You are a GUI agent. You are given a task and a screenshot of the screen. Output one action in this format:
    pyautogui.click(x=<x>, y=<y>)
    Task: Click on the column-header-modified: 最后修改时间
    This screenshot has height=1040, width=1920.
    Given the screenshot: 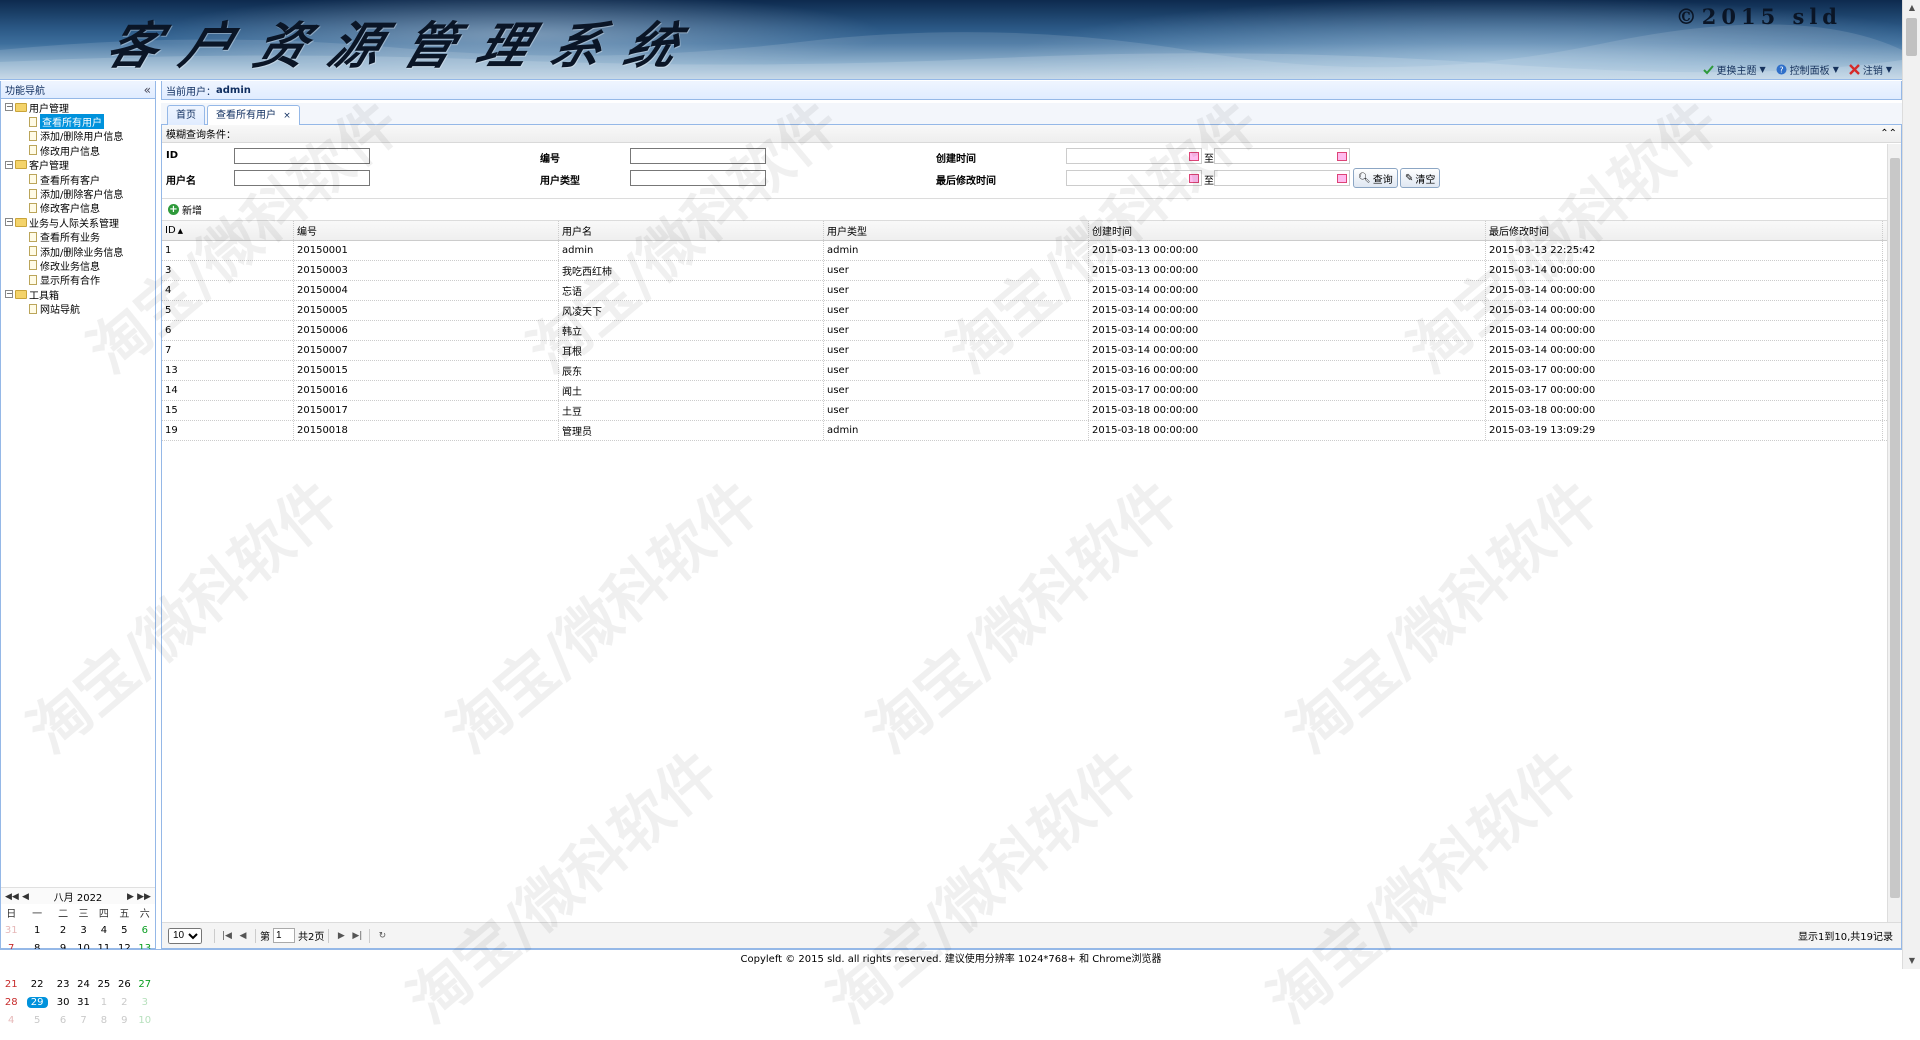 What is the action you would take?
    pyautogui.click(x=1684, y=230)
    